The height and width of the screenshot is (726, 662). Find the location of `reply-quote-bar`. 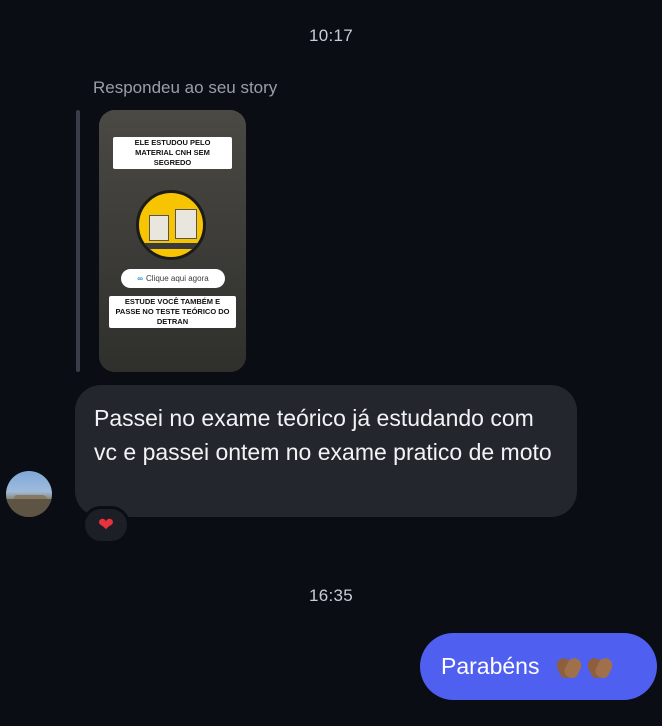

reply-quote-bar is located at coordinates (78, 241).